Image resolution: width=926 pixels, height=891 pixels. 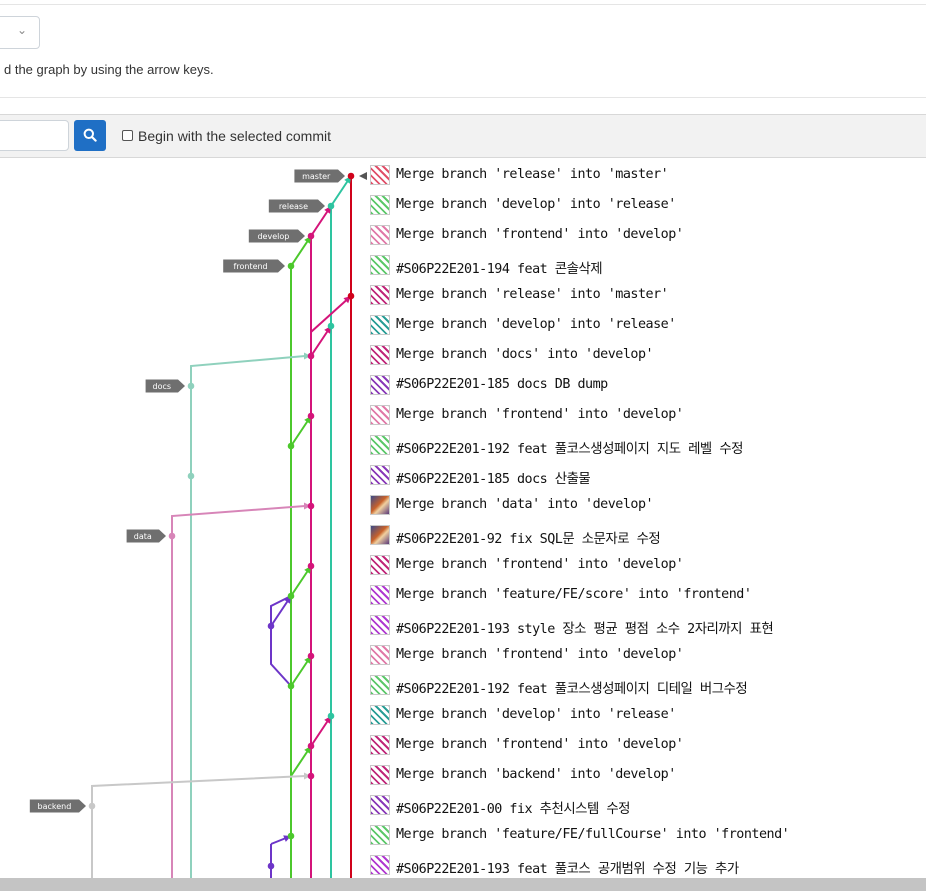 What do you see at coordinates (493, 479) in the screenshot?
I see `commit-message: #S06P22E201-185 docs 산출물` at bounding box center [493, 479].